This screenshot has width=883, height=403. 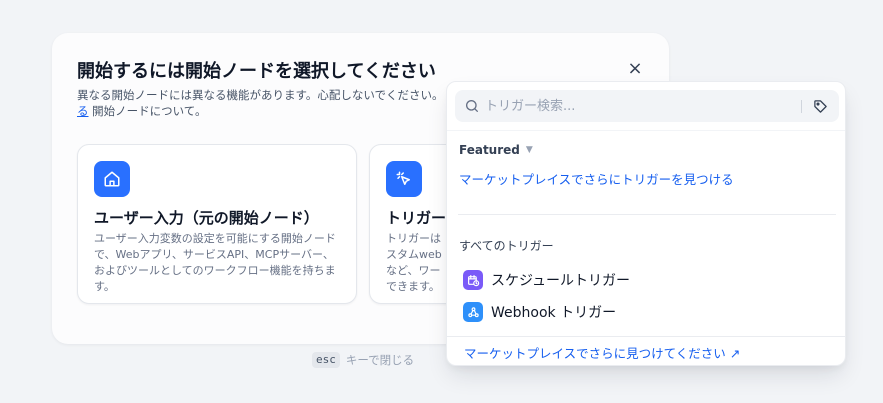 What do you see at coordinates (647, 280) in the screenshot?
I see `schedule-trigger-item: スケジュールトリガー` at bounding box center [647, 280].